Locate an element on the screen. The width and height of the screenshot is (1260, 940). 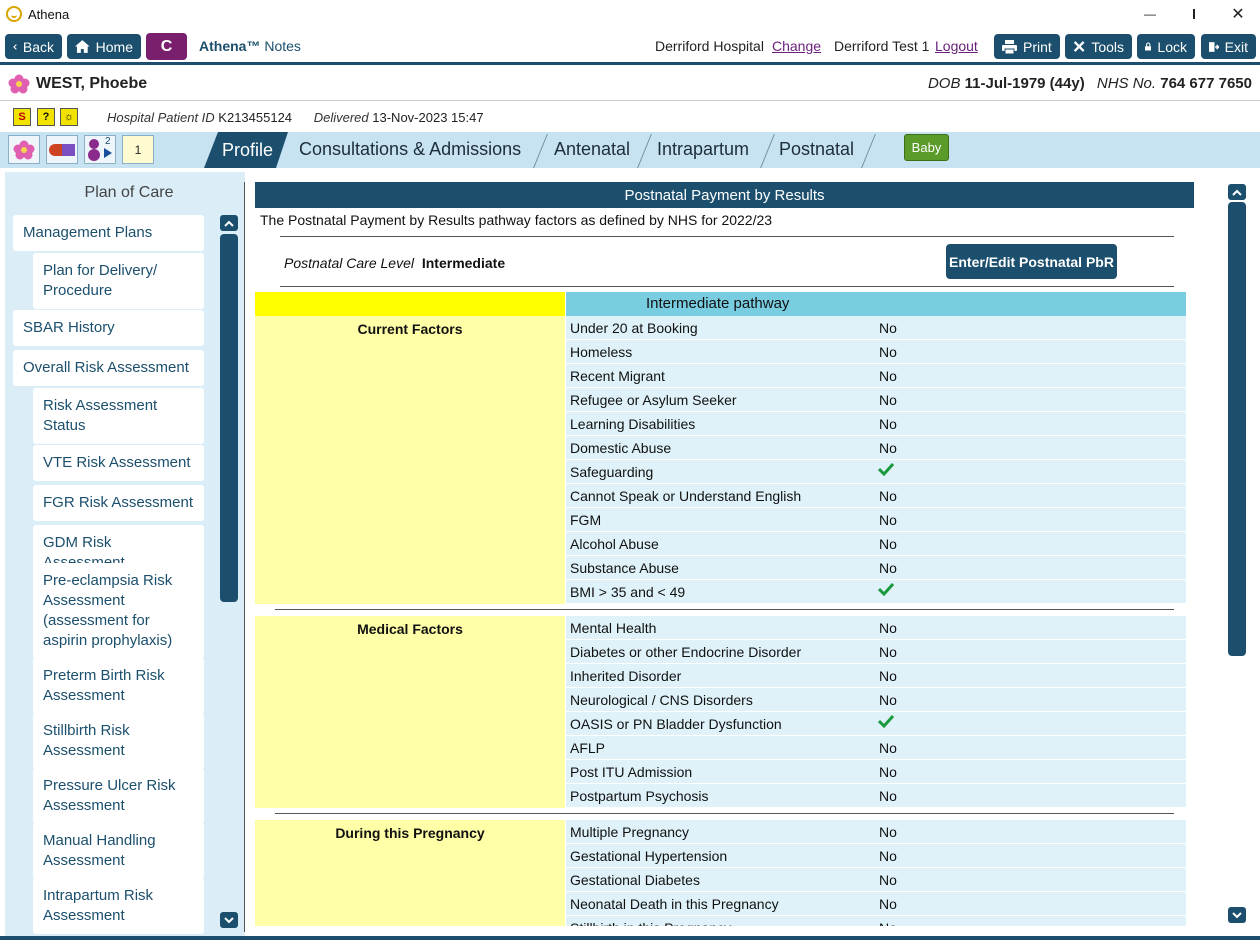
alert-sun-icon: ☼ is located at coordinates (69, 117).